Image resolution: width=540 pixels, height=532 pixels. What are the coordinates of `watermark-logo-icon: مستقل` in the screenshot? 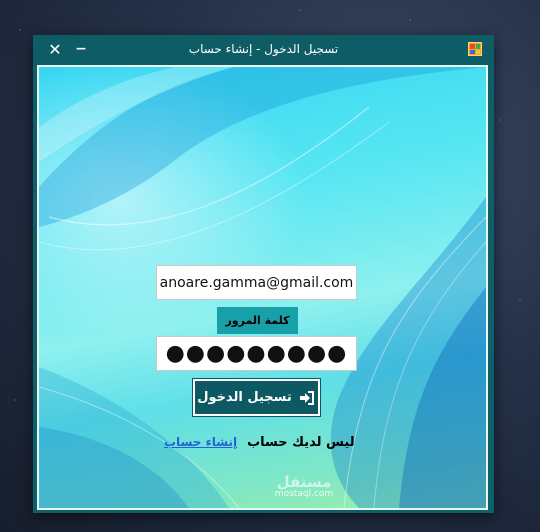 It's located at (304, 482).